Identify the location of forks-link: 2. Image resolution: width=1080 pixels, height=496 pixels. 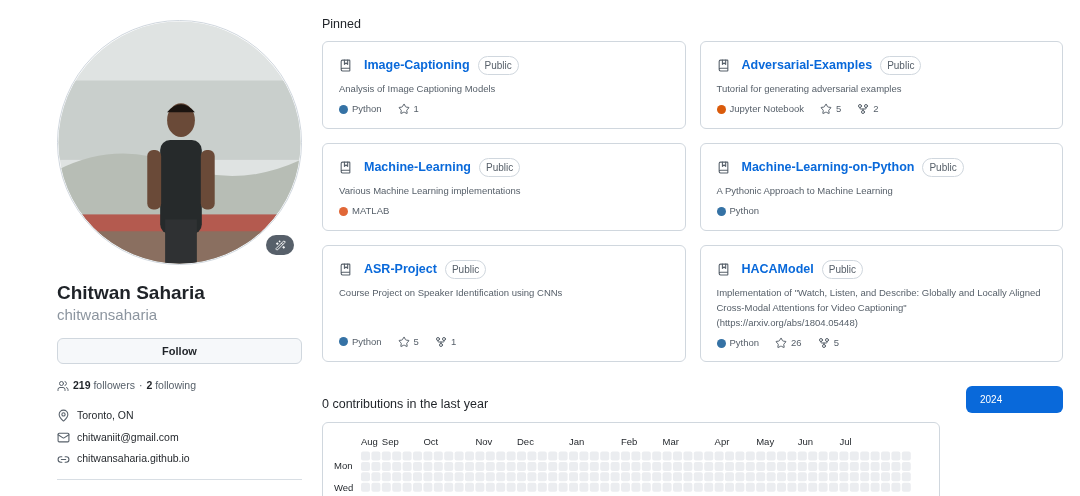
(868, 109).